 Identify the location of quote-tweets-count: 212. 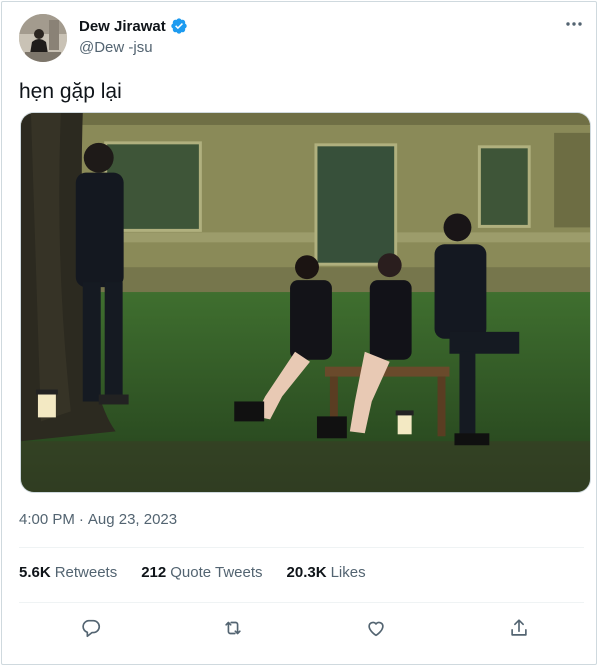
(154, 572).